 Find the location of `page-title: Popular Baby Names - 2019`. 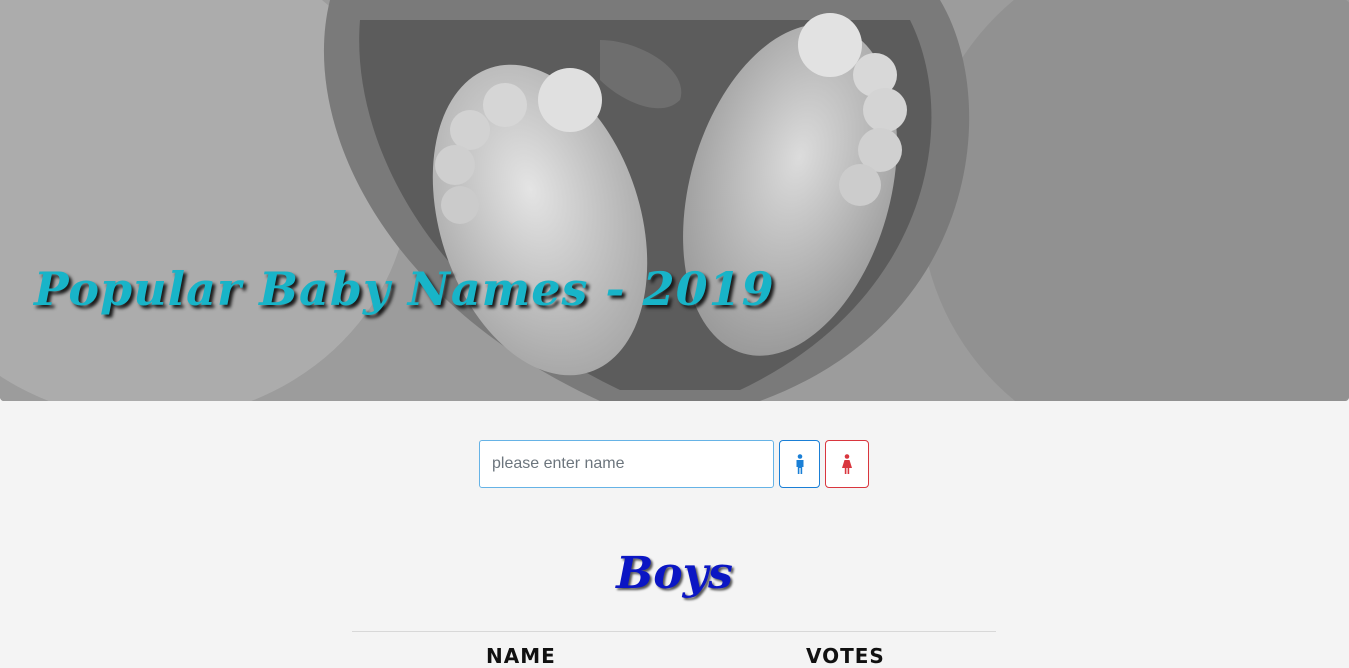

page-title: Popular Baby Names - 2019 is located at coordinates (404, 289).